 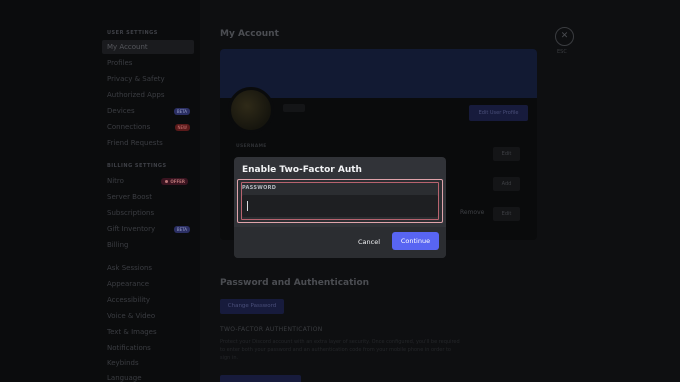 I want to click on sidebar-item-devices: Devices BETA, so click(x=148, y=111).